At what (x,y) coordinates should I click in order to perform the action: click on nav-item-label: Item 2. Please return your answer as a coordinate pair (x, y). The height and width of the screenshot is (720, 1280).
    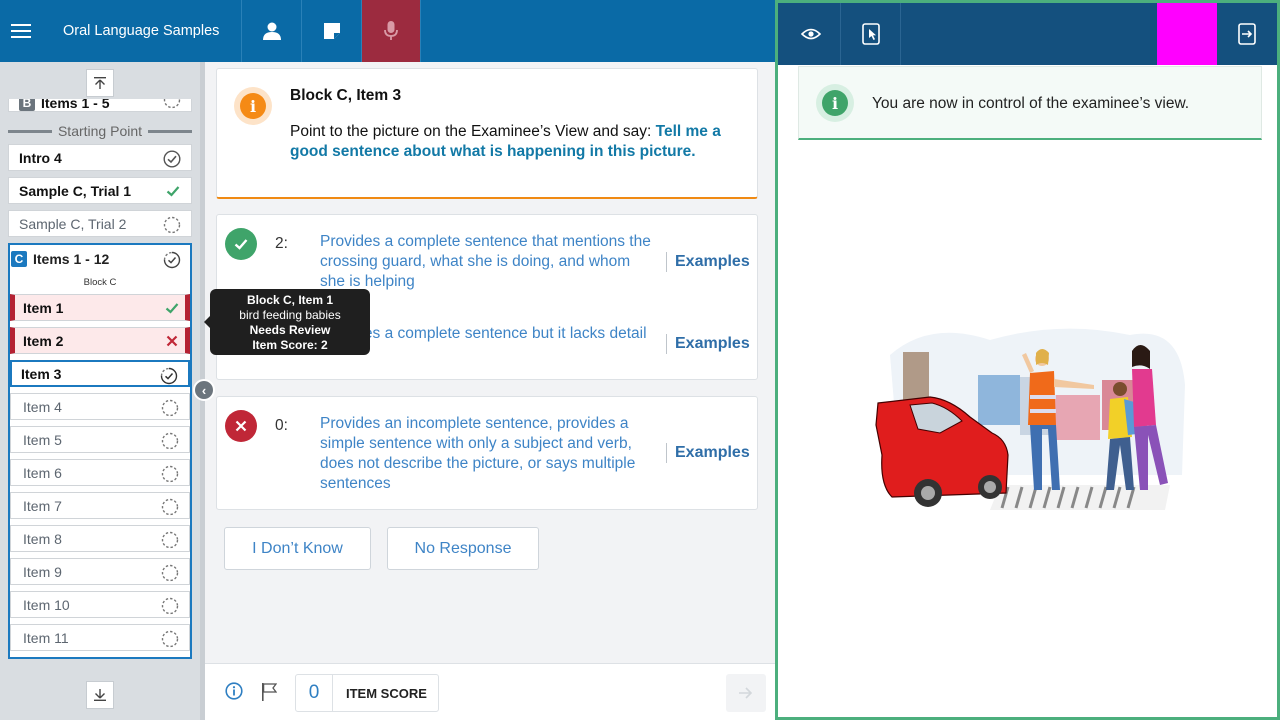
    Looking at the image, I should click on (43, 340).